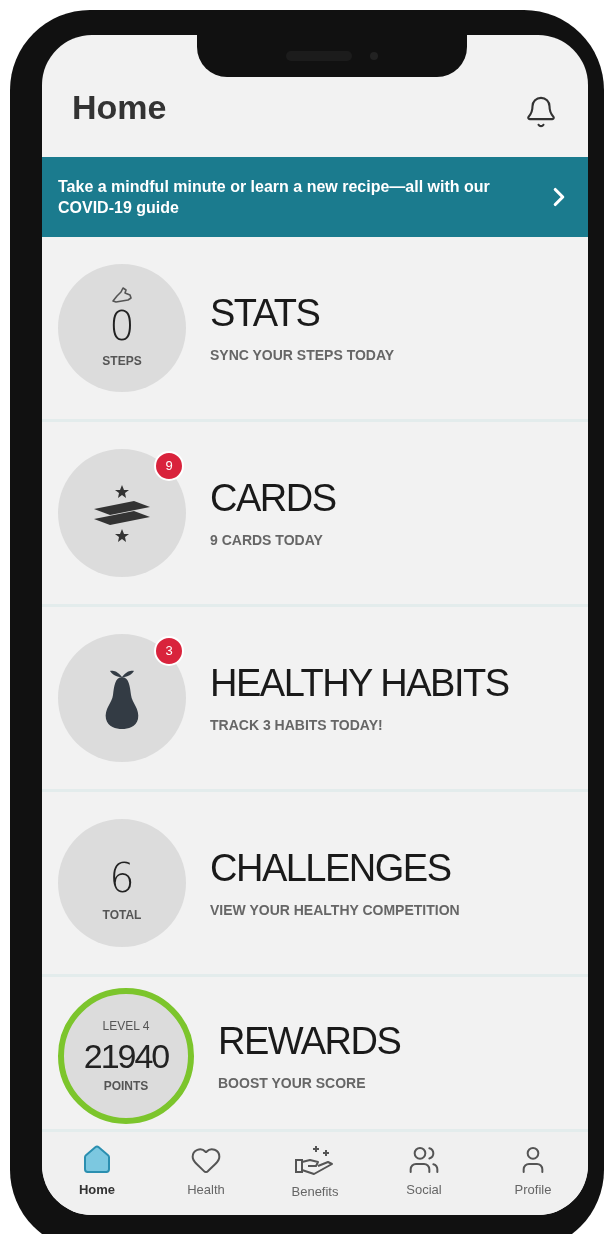  I want to click on covid-guide-banner: Take a mindful minute or learn a new recipe—all with our COVID-19 guide, so click(315, 197).